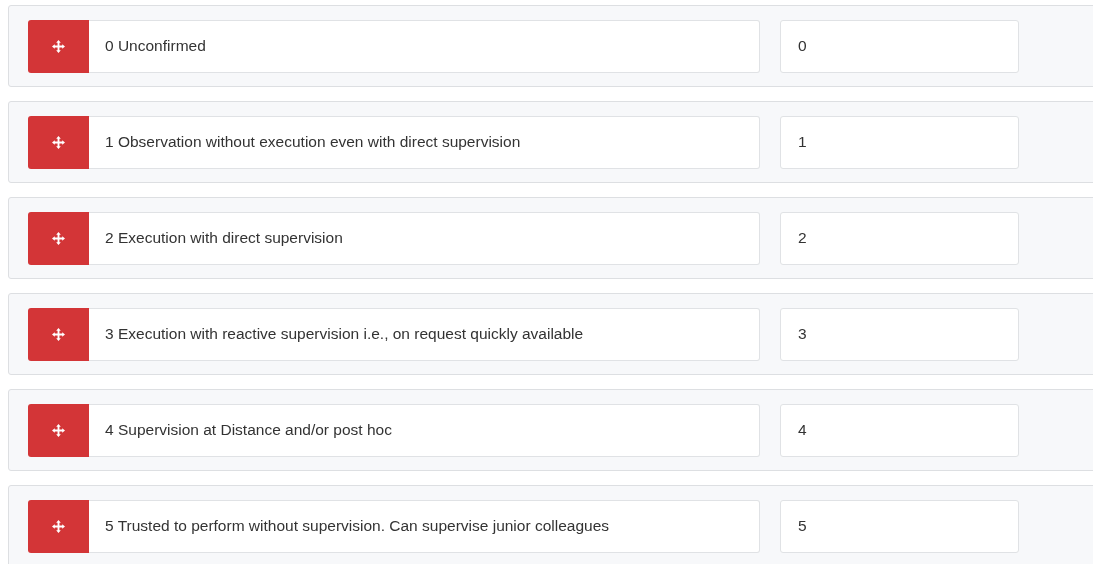 This screenshot has height=564, width=1093. Describe the element at coordinates (899, 238) in the screenshot. I see `value-field: 2` at that location.